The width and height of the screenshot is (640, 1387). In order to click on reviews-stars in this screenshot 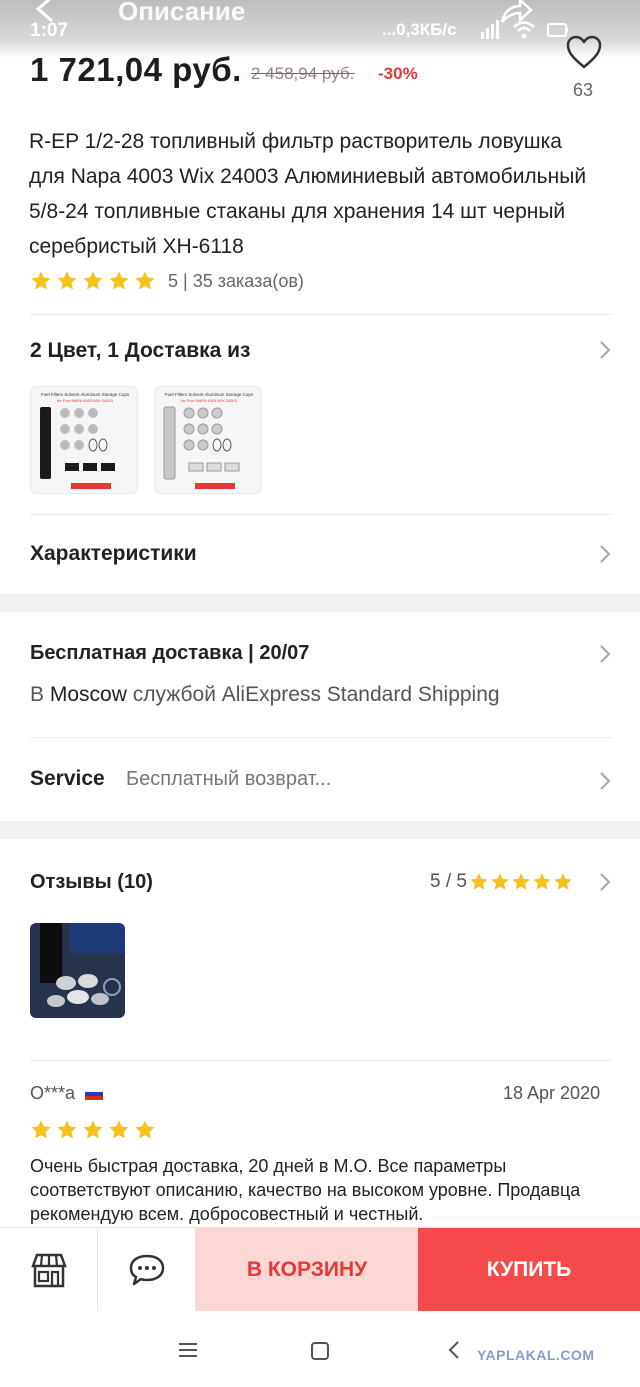, I will do `click(521, 882)`.